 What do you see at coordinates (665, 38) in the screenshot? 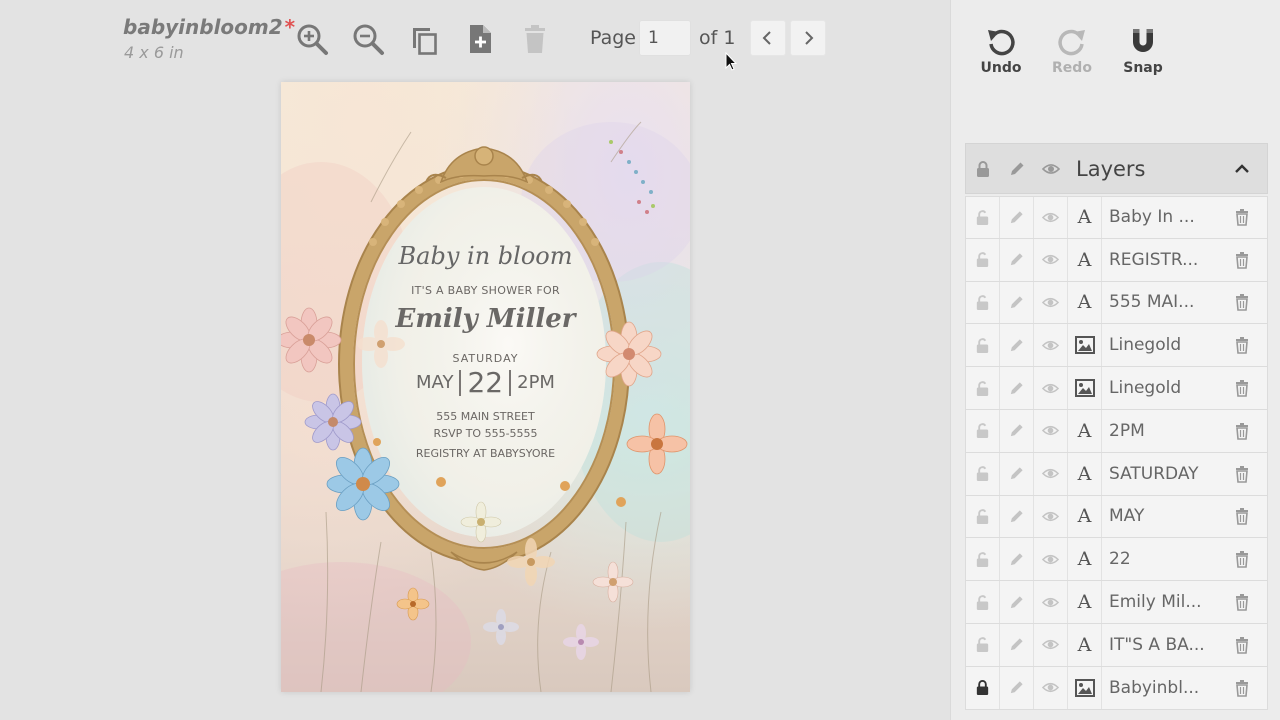
I see `page-number-input` at bounding box center [665, 38].